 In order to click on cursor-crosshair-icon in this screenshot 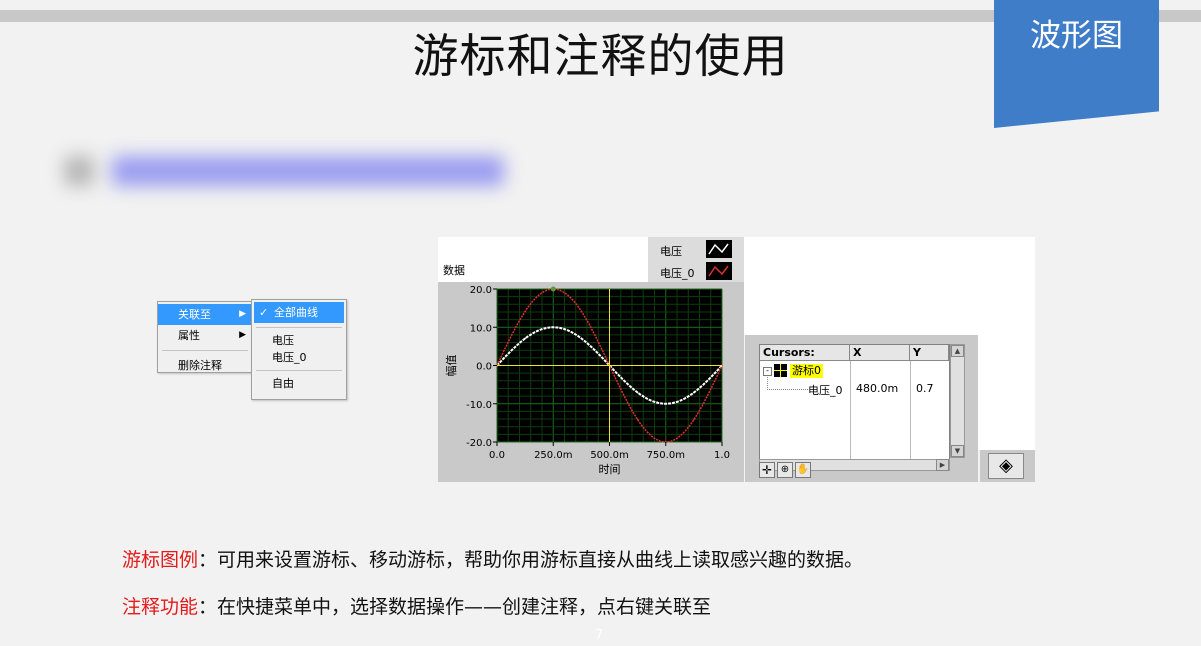, I will do `click(780, 370)`.